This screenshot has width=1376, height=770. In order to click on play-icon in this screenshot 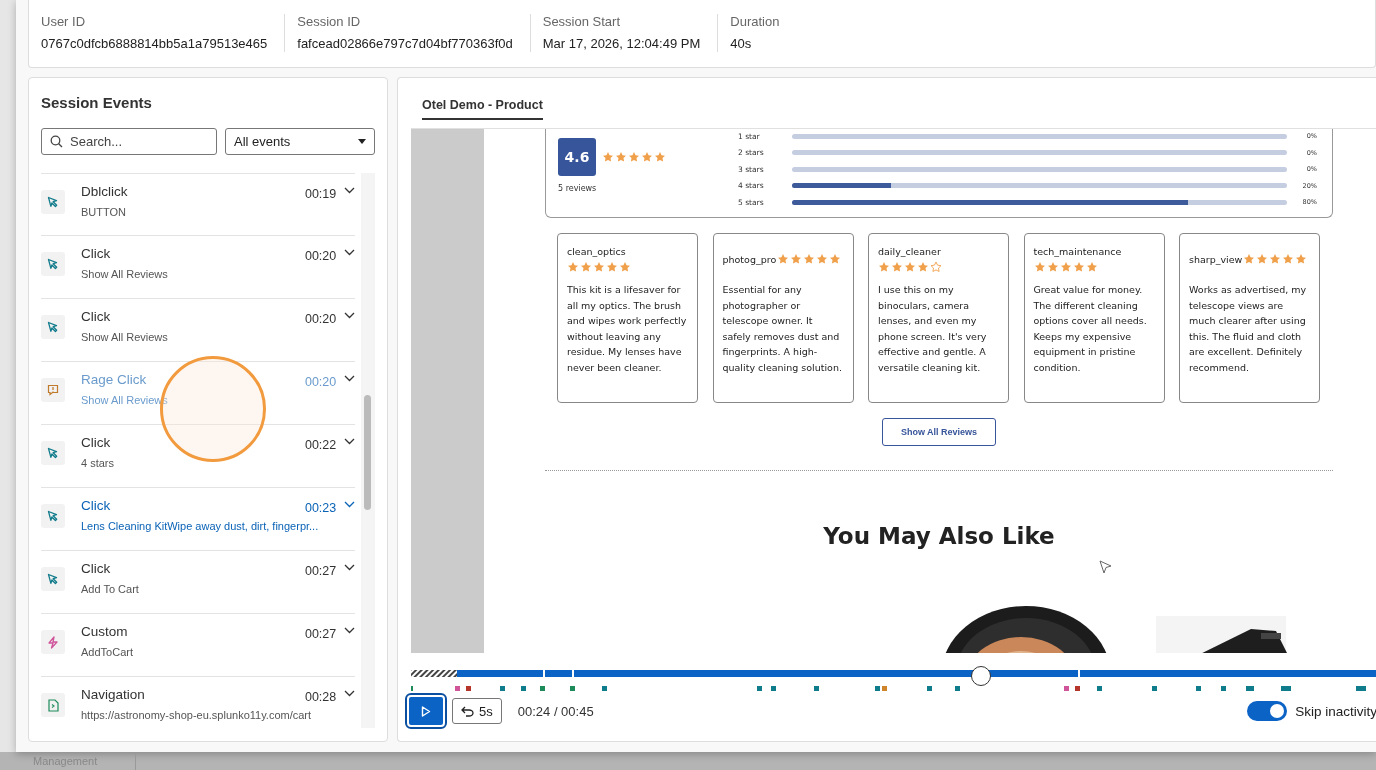, I will do `click(426, 711)`.